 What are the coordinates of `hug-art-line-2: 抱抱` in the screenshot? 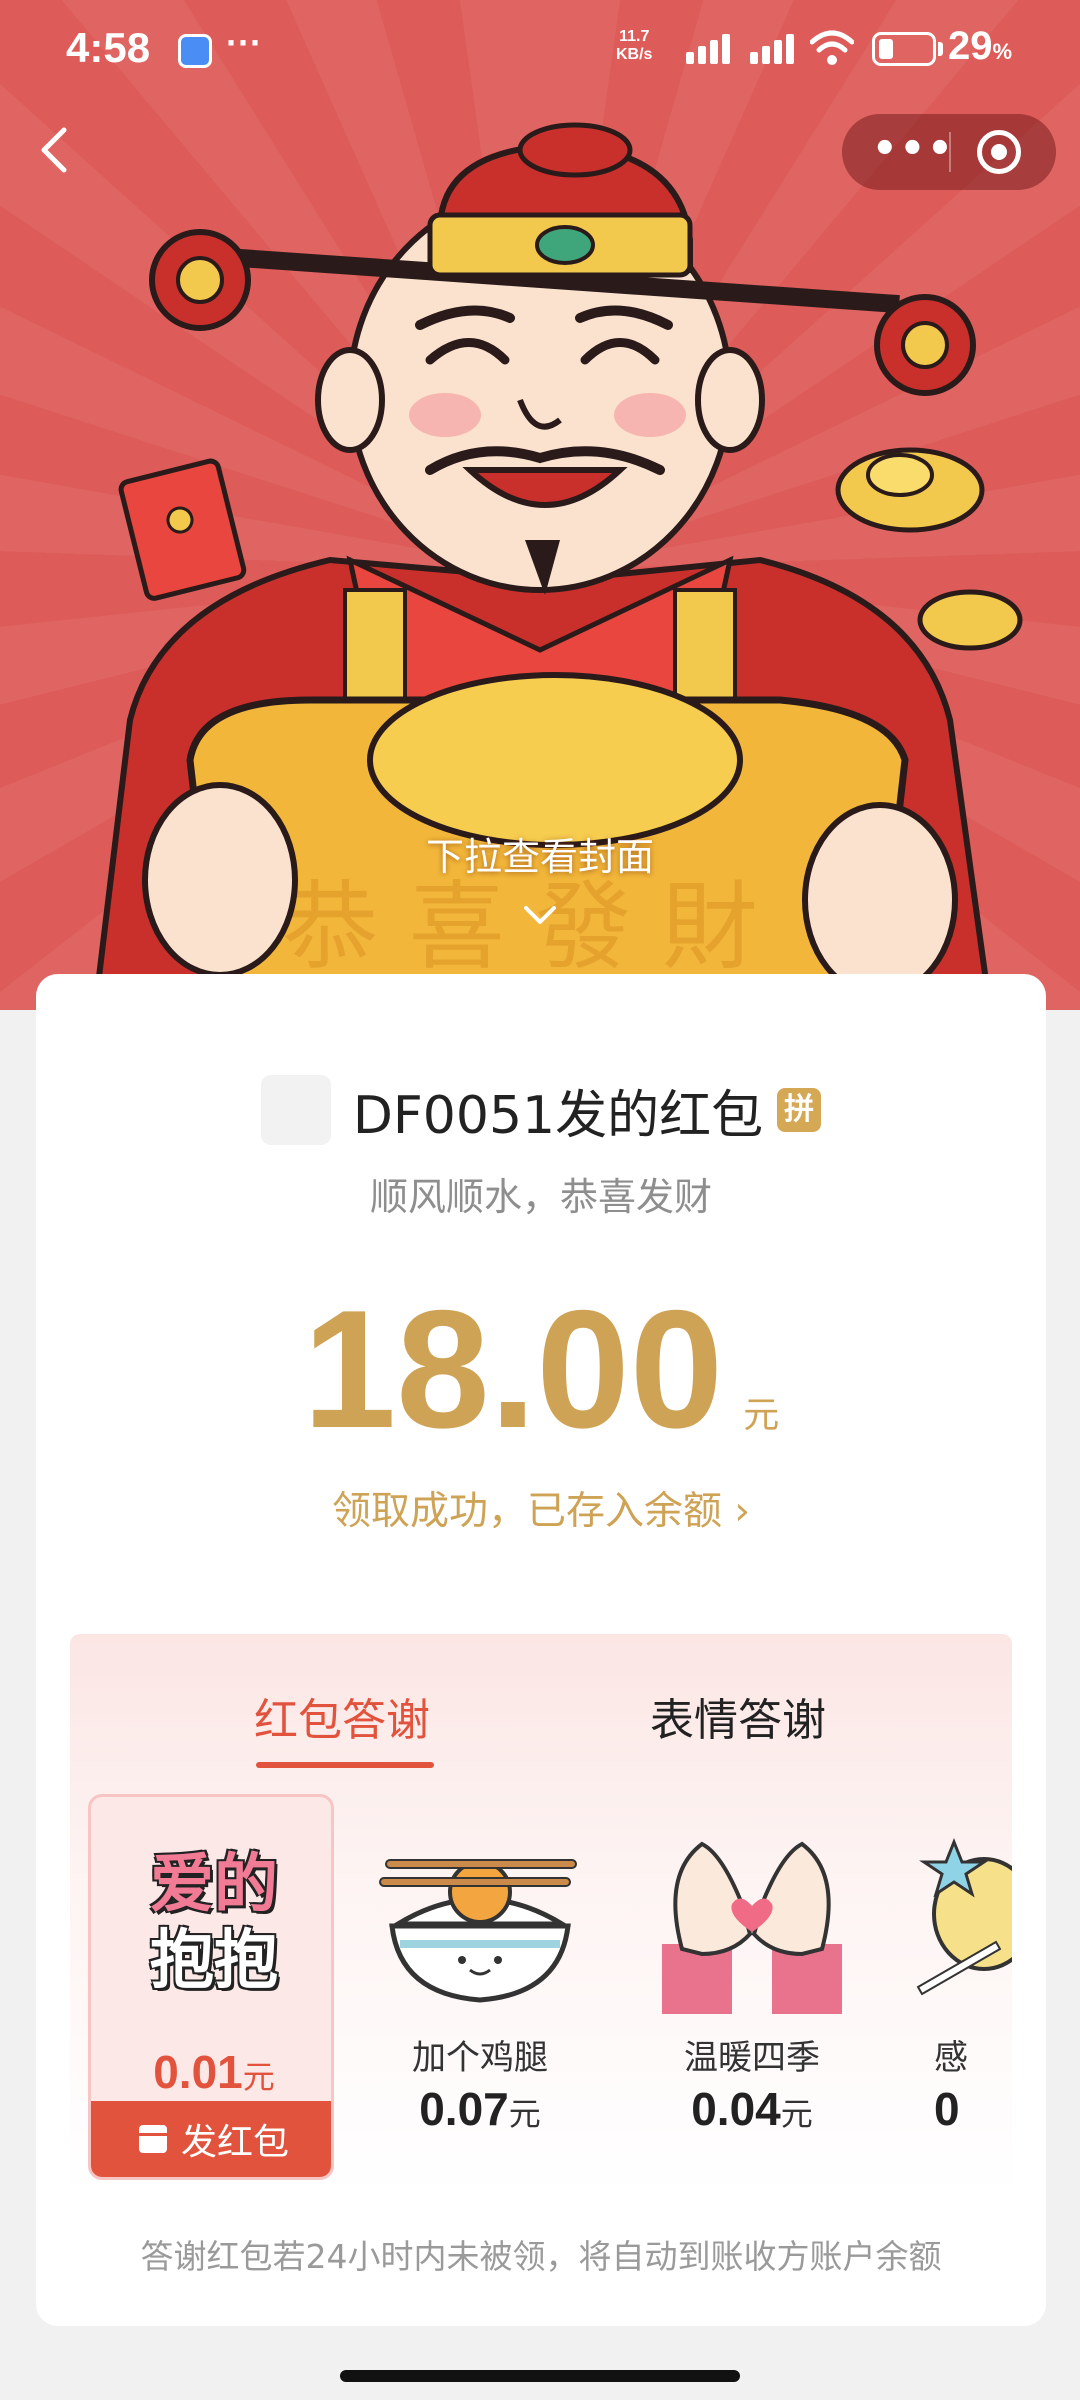 It's located at (214, 1961).